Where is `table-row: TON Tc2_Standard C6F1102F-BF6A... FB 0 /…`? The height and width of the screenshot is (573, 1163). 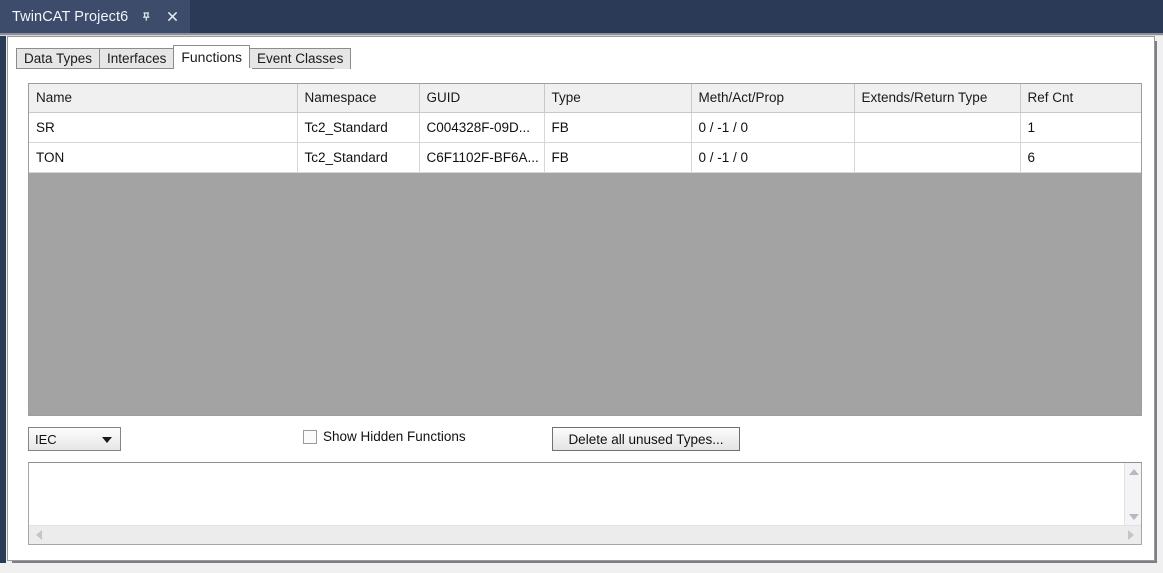
table-row: TON Tc2_Standard C6F1102F-BF6A... FB 0 /… is located at coordinates (585, 157).